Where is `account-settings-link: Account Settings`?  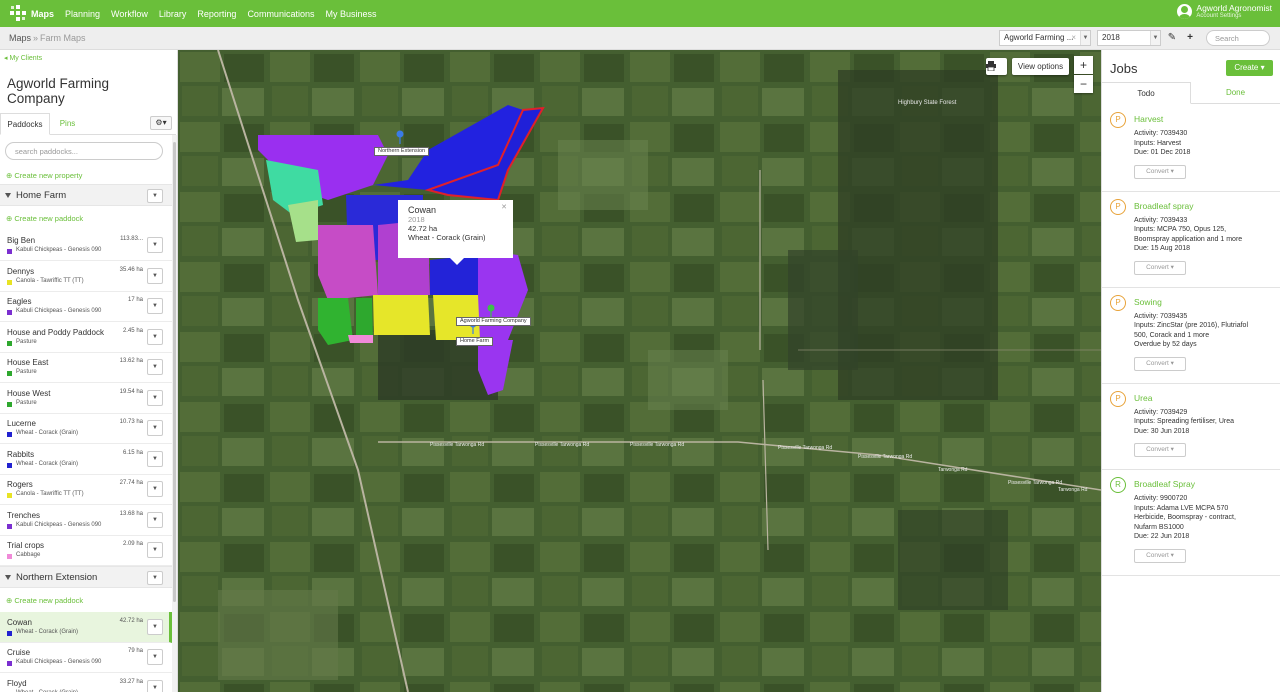
account-settings-link: Account Settings is located at coordinates (1234, 16).